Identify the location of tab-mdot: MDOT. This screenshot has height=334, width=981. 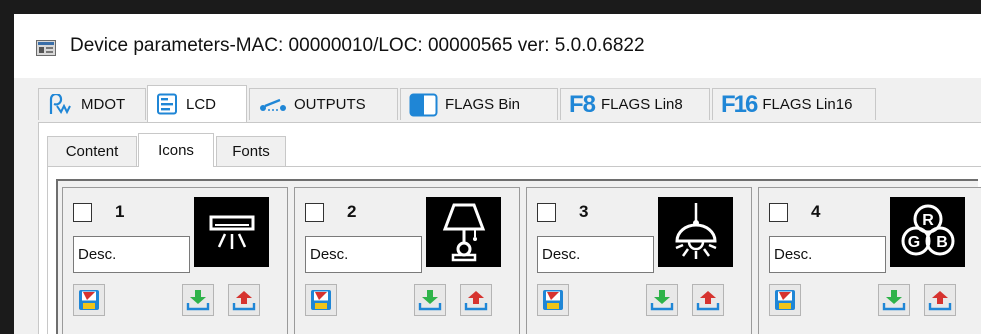
(92, 104).